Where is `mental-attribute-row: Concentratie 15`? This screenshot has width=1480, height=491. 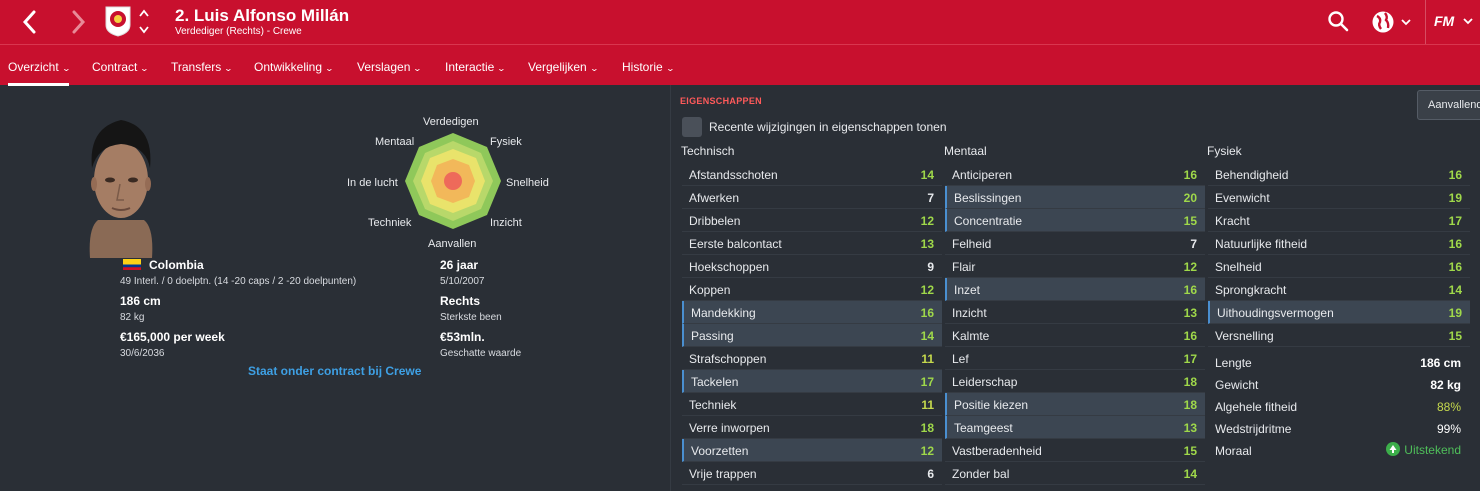 mental-attribute-row: Concentratie 15 is located at coordinates (1075, 220).